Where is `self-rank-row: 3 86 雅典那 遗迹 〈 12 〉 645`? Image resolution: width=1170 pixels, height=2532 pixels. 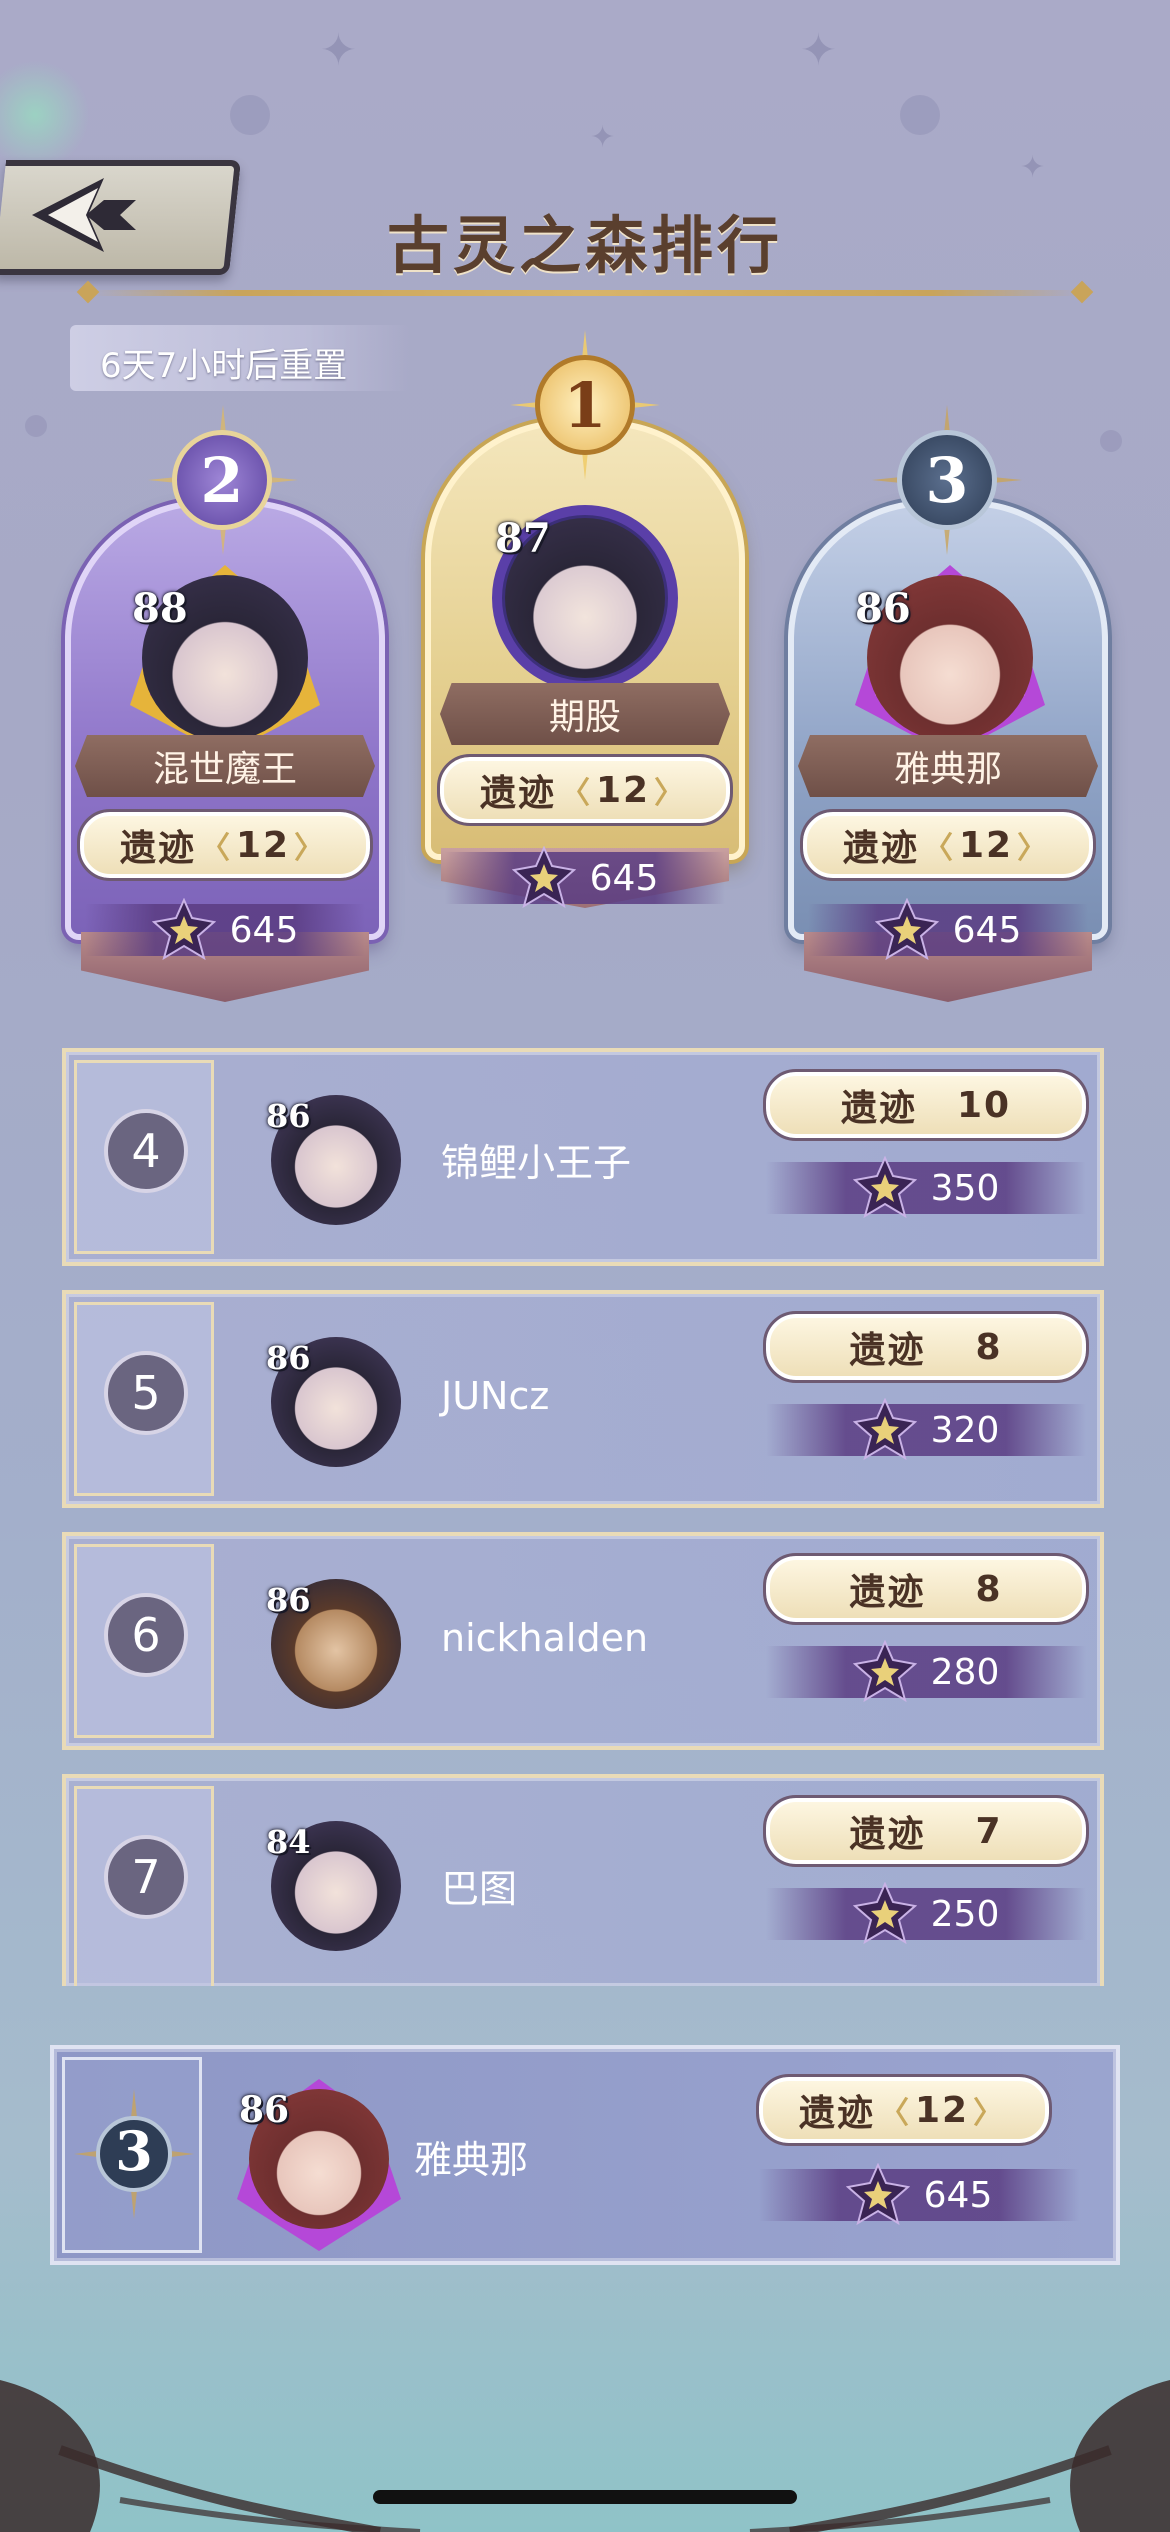 self-rank-row: 3 86 雅典那 遗迹 〈 12 〉 645 is located at coordinates (585, 2155).